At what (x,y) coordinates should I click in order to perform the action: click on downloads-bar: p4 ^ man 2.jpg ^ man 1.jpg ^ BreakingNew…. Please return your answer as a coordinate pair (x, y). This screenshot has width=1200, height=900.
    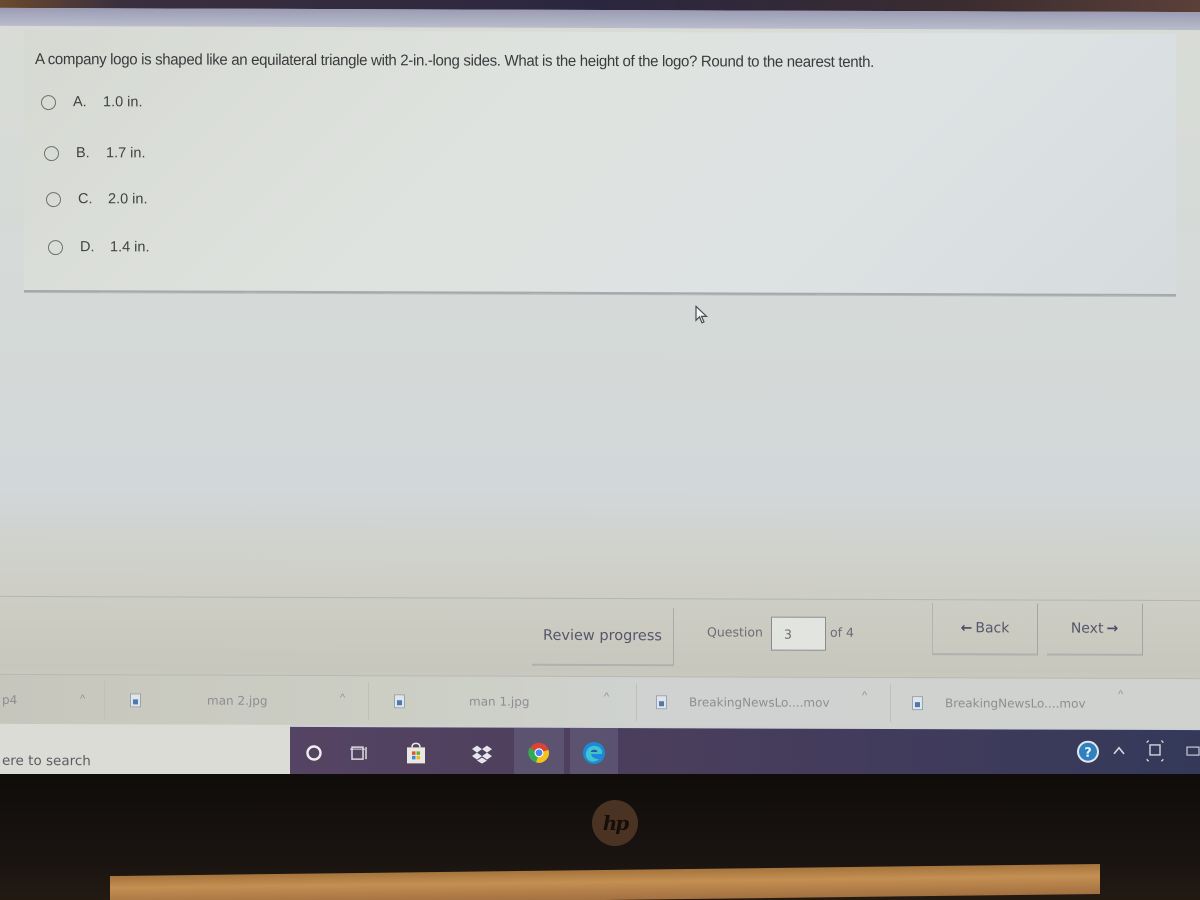
    Looking at the image, I should click on (600, 701).